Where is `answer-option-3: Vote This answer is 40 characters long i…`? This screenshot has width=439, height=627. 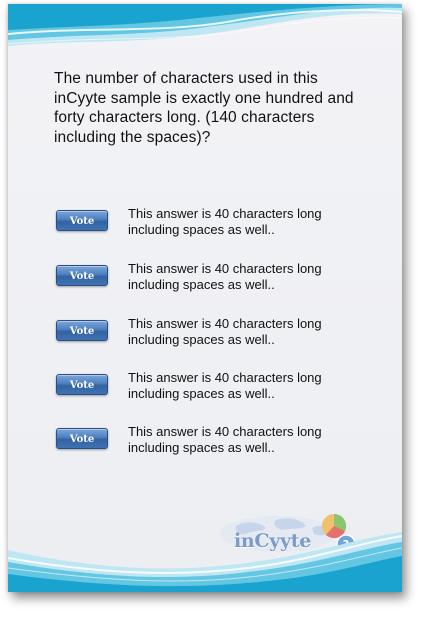
answer-option-3: Vote This answer is 40 characters long i… is located at coordinates (224, 336).